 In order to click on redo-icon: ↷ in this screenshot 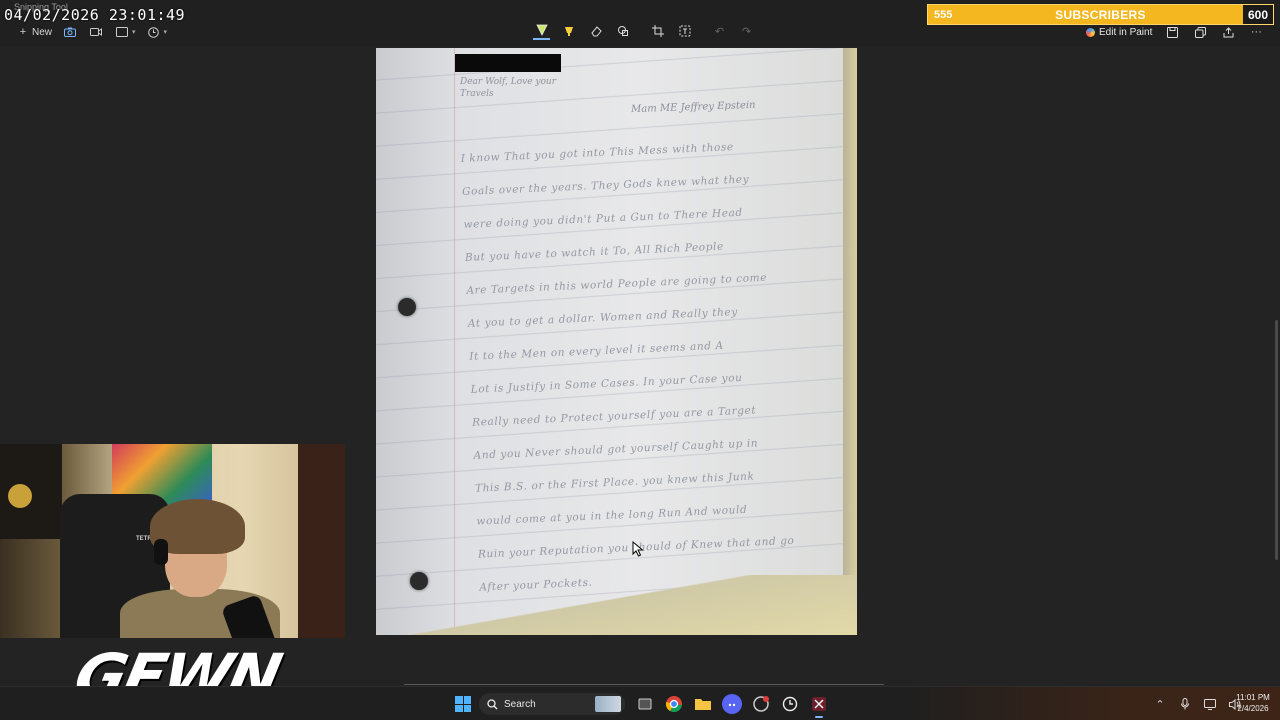, I will do `click(746, 31)`.